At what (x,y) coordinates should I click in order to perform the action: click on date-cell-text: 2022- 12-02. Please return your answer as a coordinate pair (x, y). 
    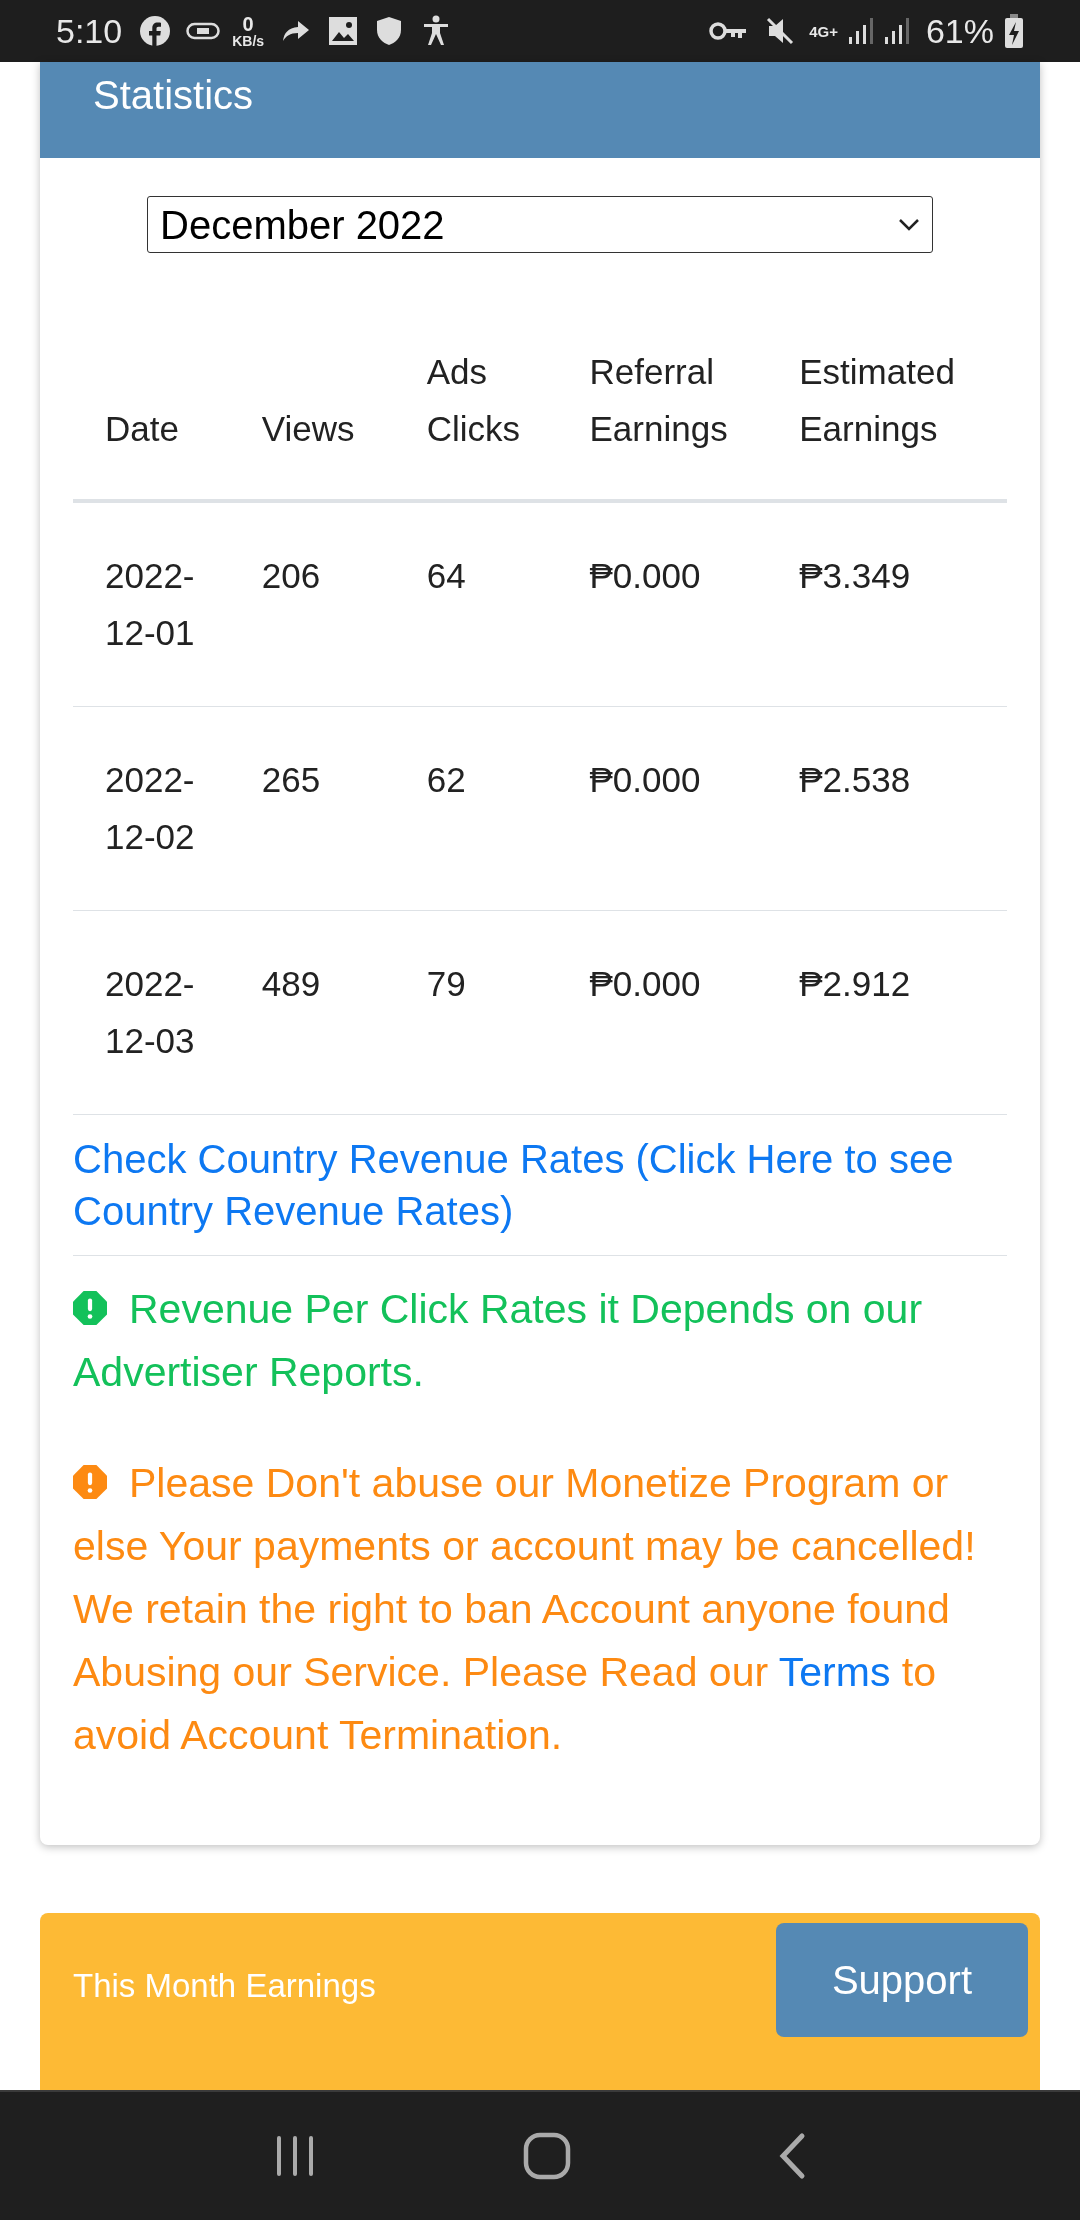
    Looking at the image, I should click on (150, 808).